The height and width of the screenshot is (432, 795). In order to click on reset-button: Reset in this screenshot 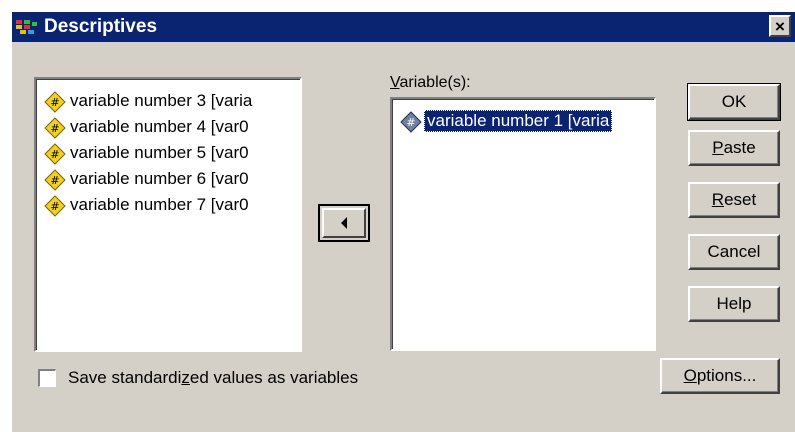, I will do `click(734, 200)`.